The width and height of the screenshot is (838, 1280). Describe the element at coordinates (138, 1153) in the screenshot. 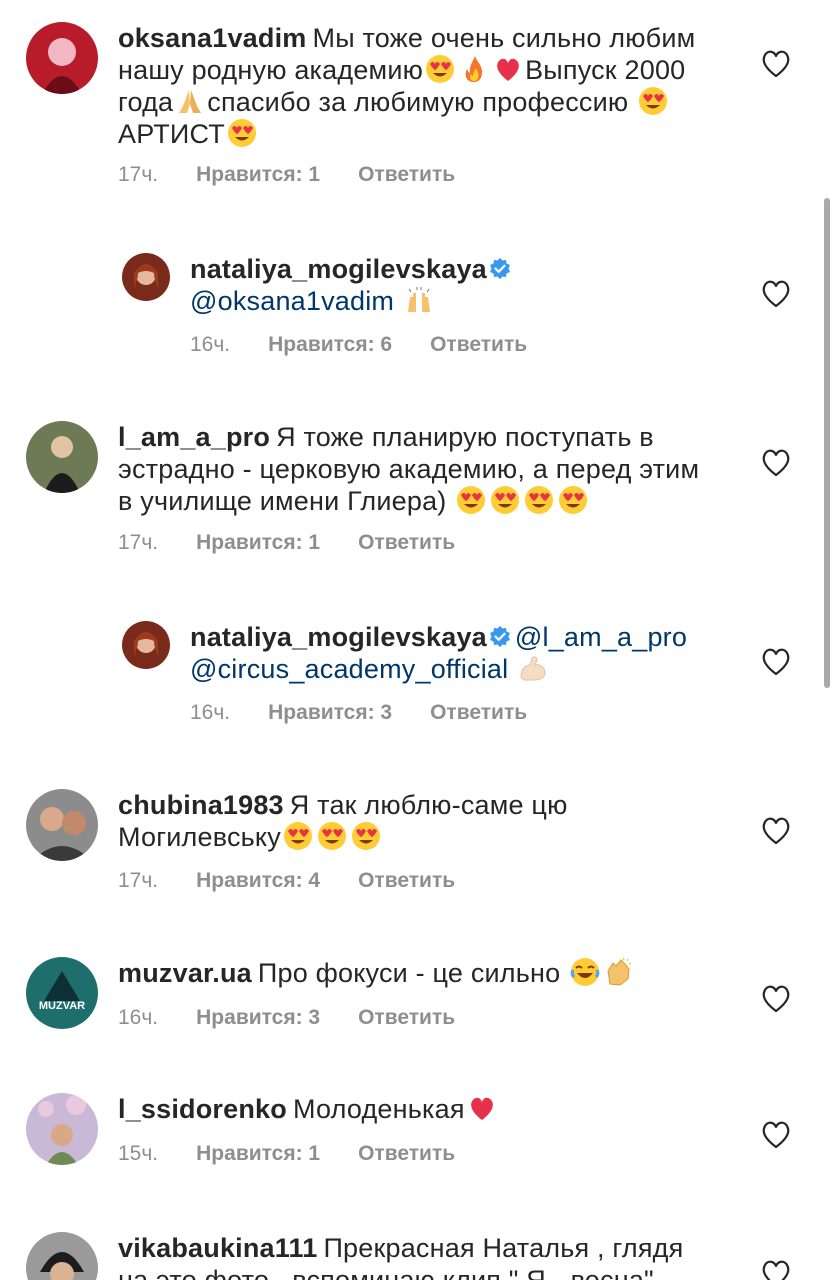

I see `timestamp: 15ч.` at that location.